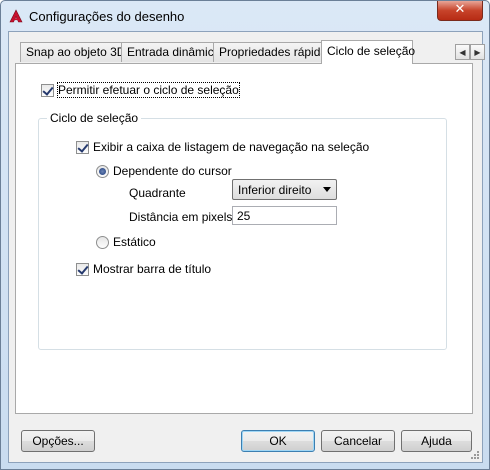 This screenshot has height=470, width=490. Describe the element at coordinates (47, 90) in the screenshot. I see `allow-cycle-checkbox` at that location.